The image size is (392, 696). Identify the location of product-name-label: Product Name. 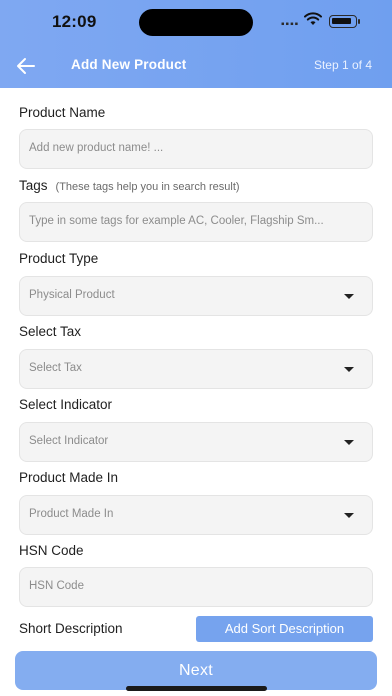
(62, 112).